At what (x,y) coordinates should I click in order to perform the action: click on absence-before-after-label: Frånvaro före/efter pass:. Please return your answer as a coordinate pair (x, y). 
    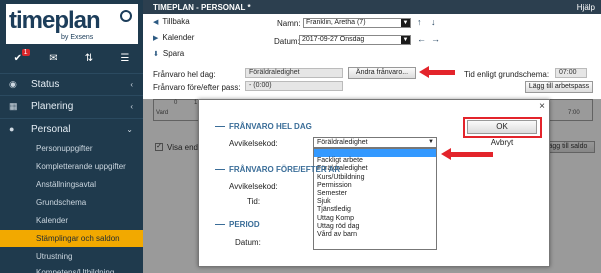
    Looking at the image, I should click on (197, 87).